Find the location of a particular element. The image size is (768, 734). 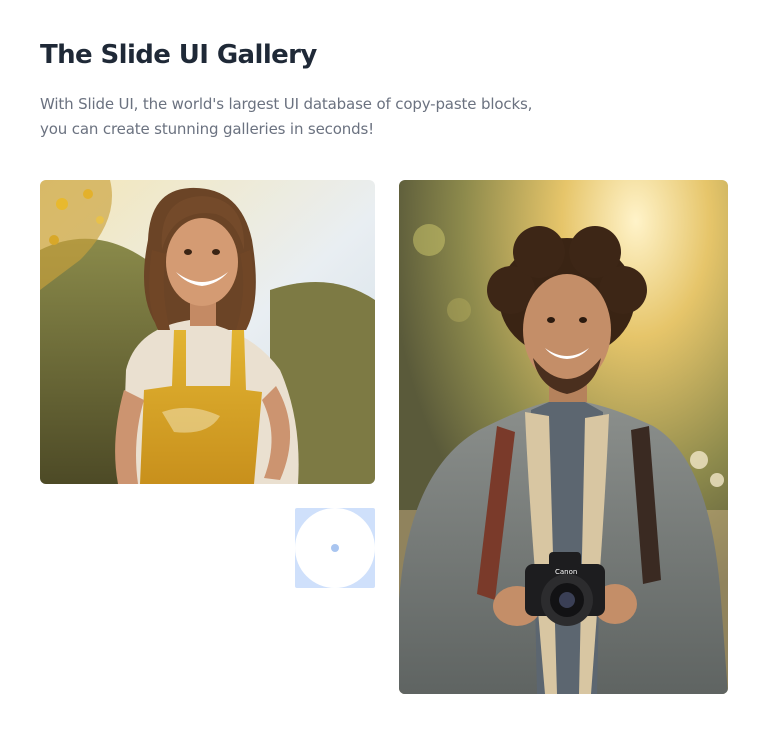

gallery-title: The Slide UI Gallery is located at coordinates (178, 55).